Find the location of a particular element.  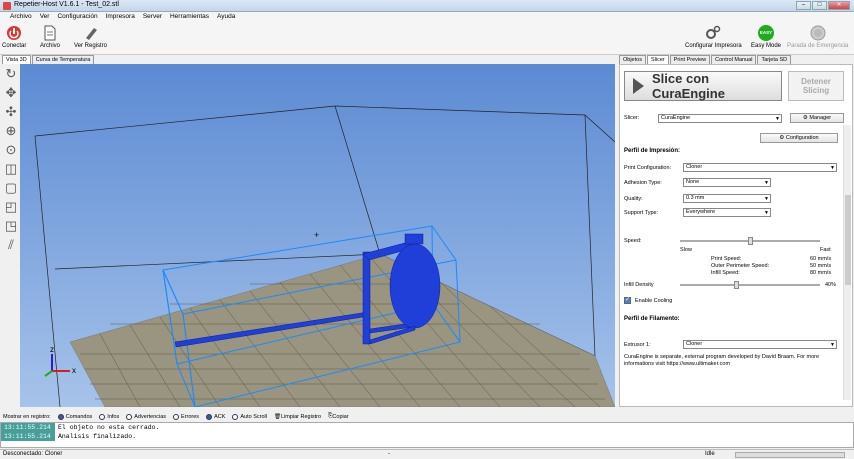

log-autoscroll-toggle: Auto Scroll is located at coordinates (249, 416).